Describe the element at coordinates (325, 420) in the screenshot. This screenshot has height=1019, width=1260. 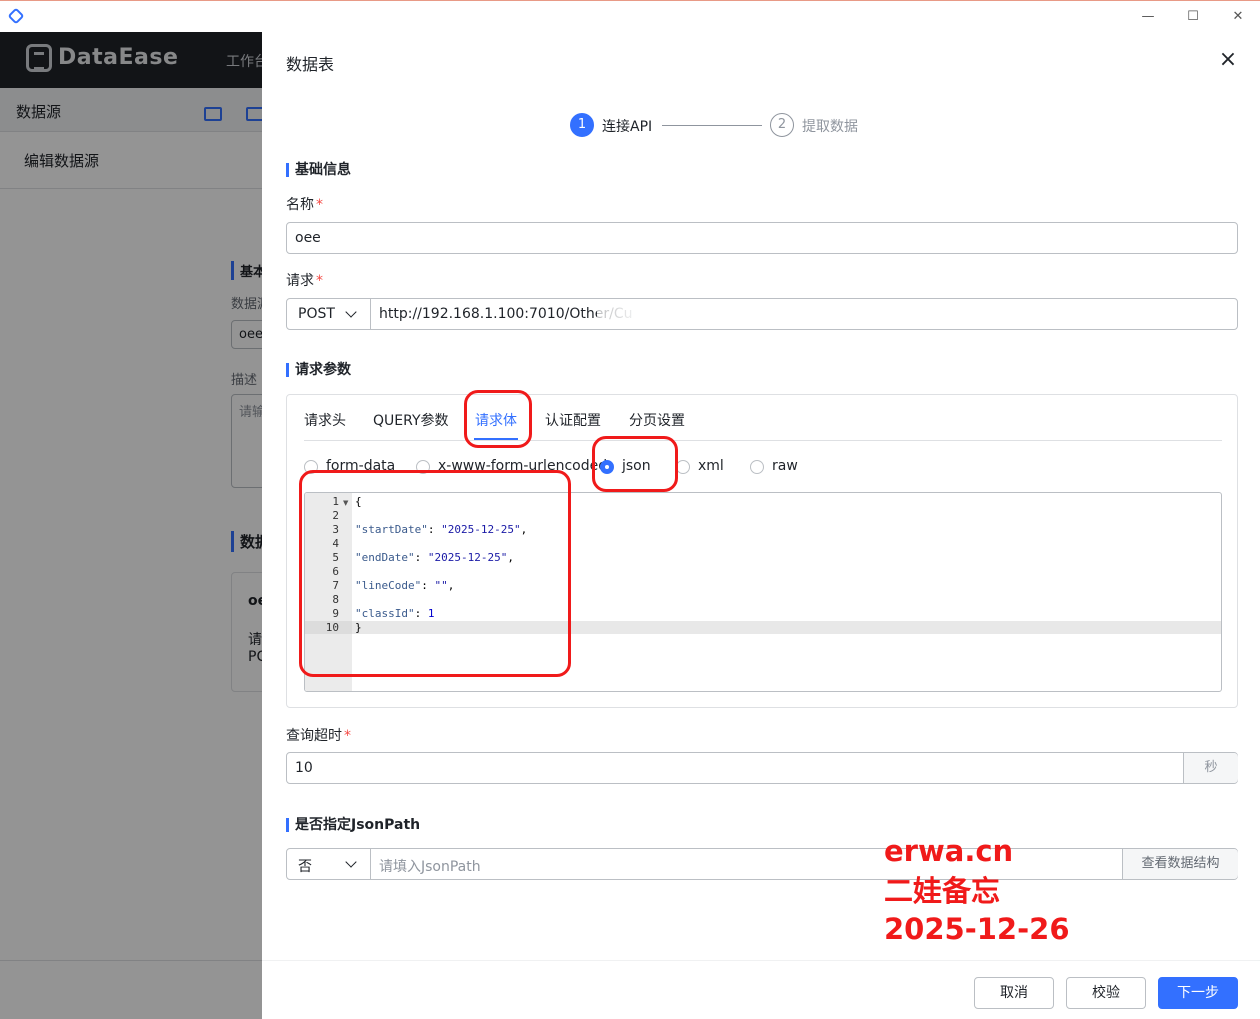
I see `tab-headers: 请求头` at that location.